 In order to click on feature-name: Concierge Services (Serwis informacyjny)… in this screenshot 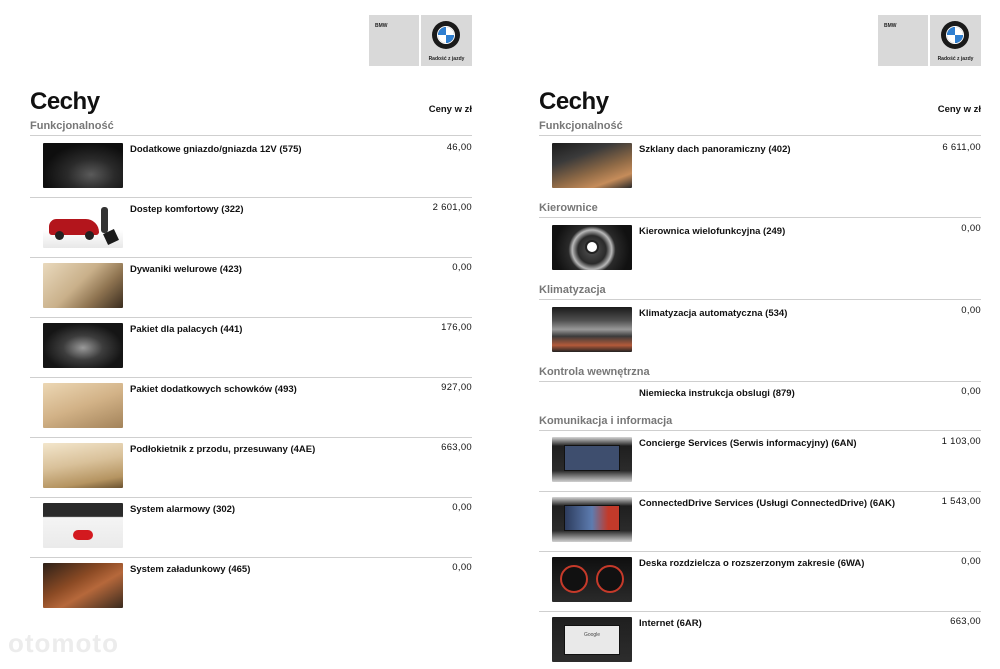, I will do `click(748, 443)`.